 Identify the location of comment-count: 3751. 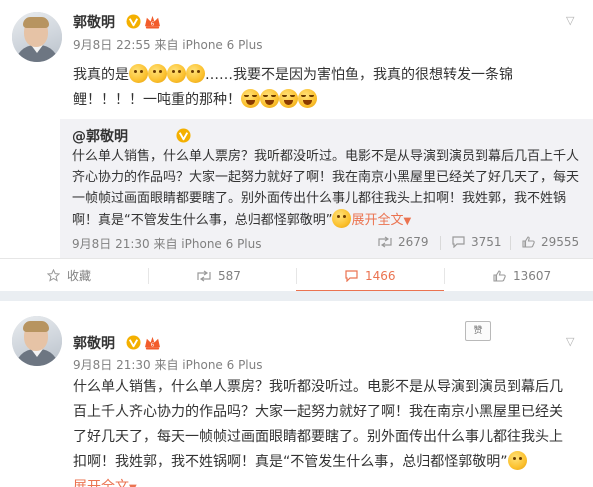
(477, 242).